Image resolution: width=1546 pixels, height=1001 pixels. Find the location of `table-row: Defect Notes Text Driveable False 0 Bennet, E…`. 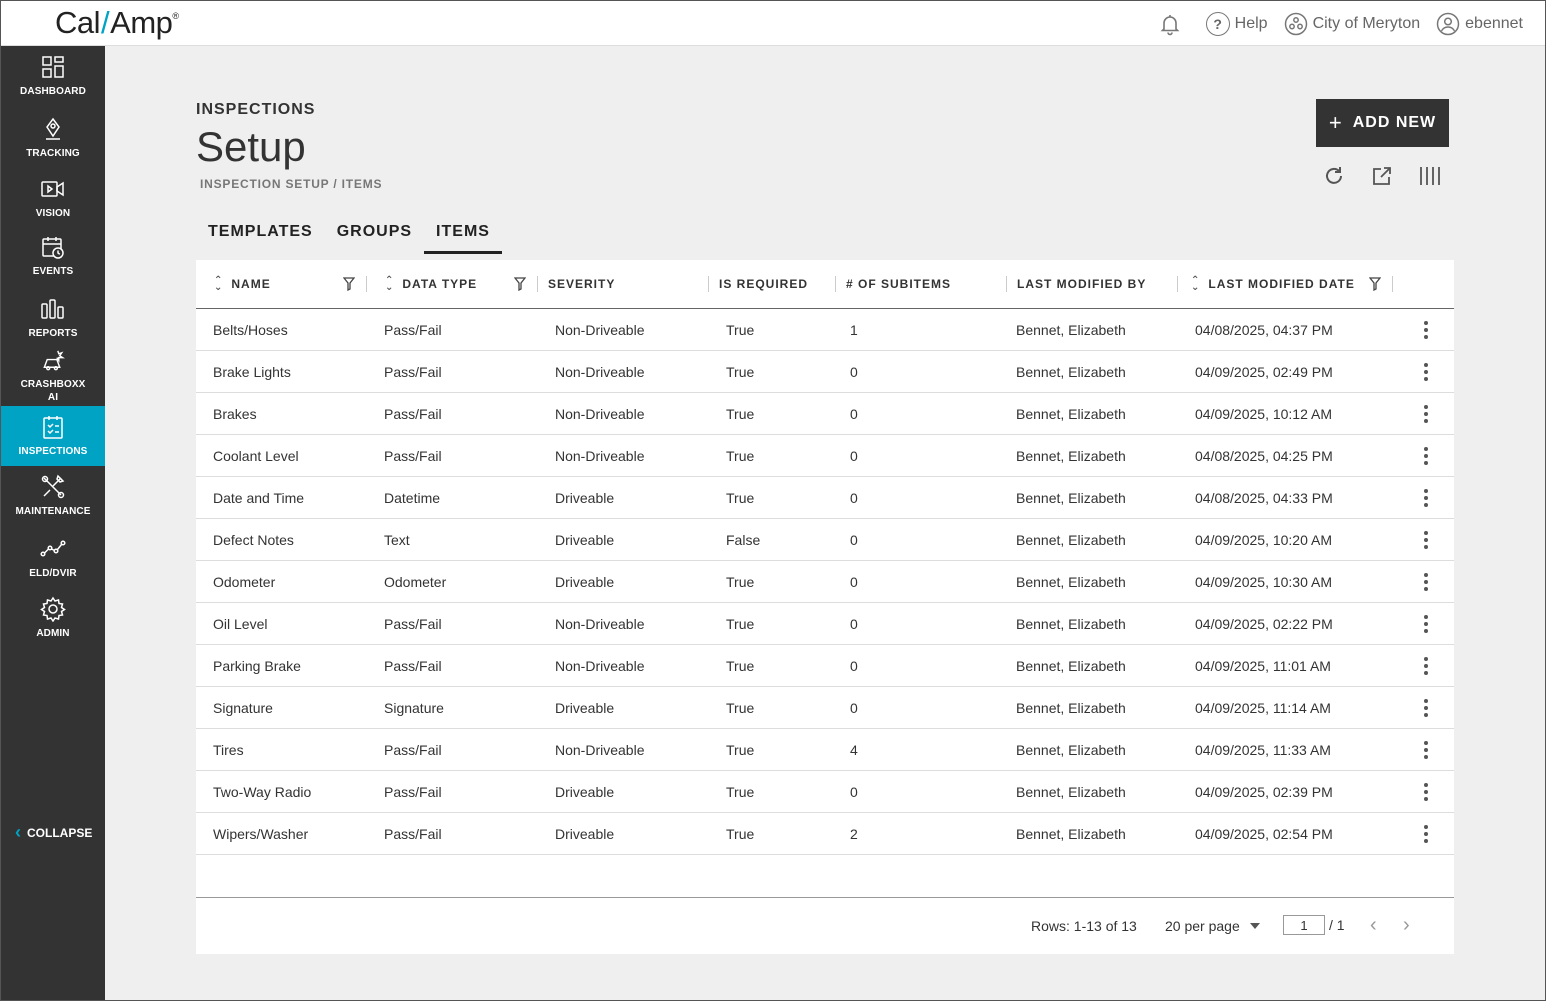

table-row: Defect Notes Text Driveable False 0 Bennet, E… is located at coordinates (825, 540).